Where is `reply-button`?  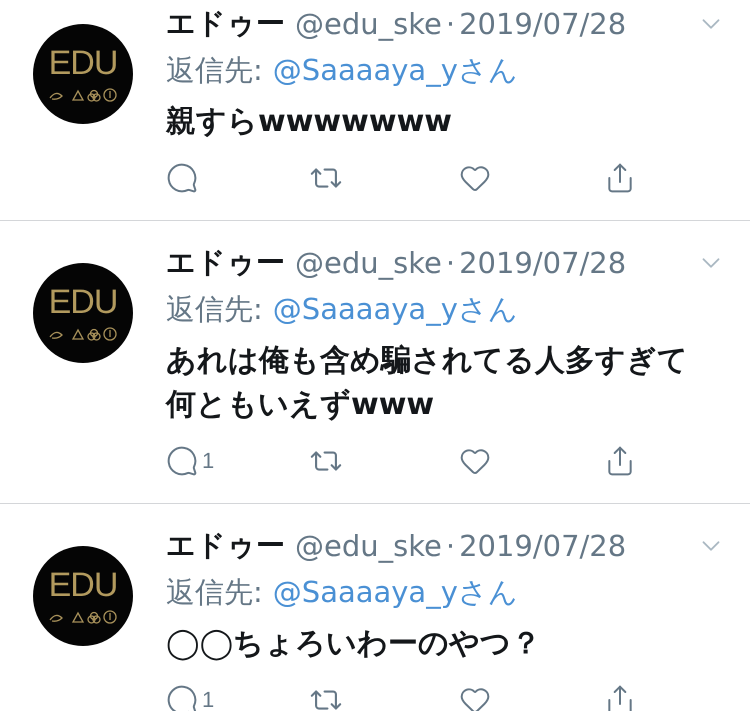 reply-button is located at coordinates (182, 178).